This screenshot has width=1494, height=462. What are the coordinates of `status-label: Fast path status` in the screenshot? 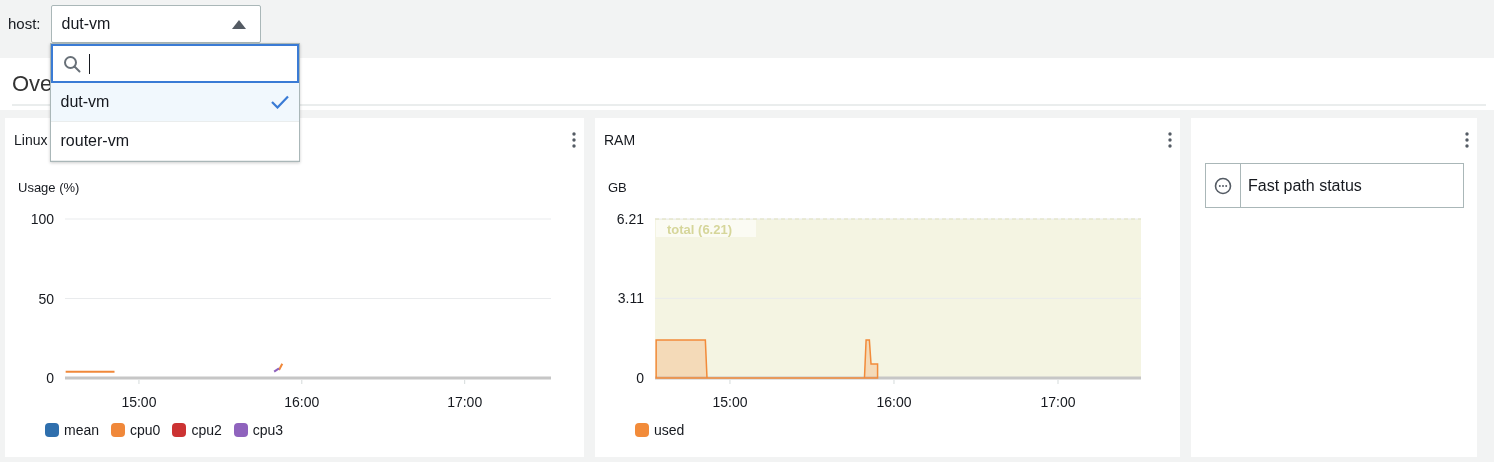 It's located at (1304, 185).